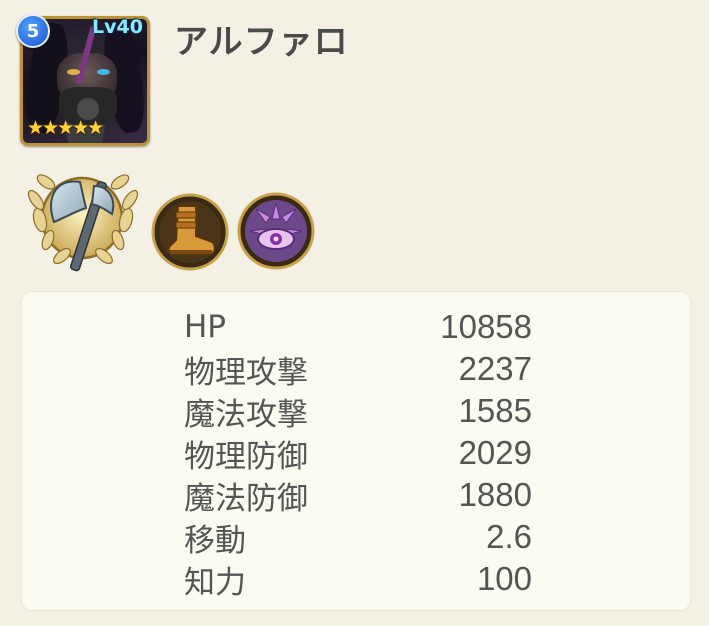 The height and width of the screenshot is (626, 709). What do you see at coordinates (504, 578) in the screenshot?
I see `stat-value: 100` at bounding box center [504, 578].